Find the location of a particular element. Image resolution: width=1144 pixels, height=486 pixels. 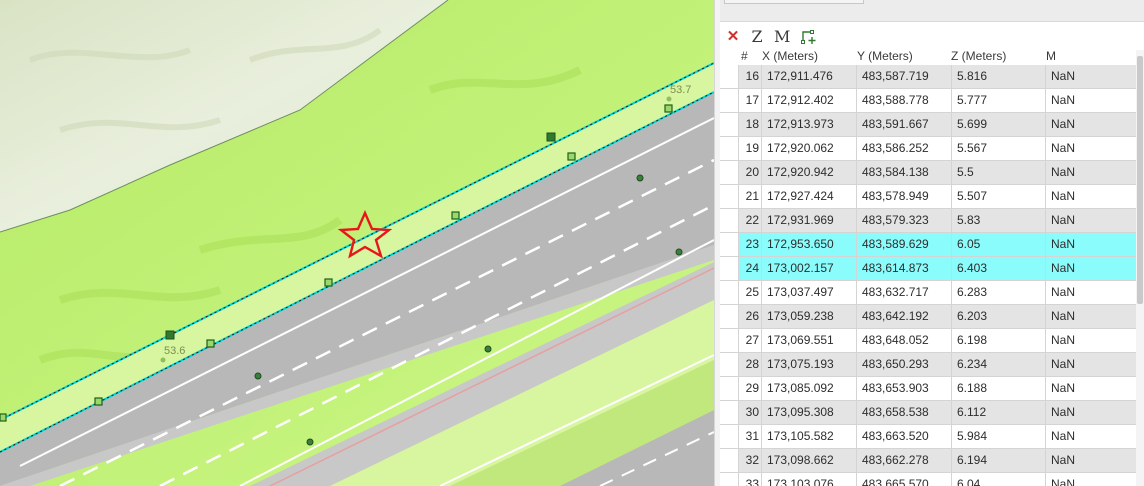

table-row: 25 173,037.497 483,632.717 6.283 NaN is located at coordinates (928, 293).